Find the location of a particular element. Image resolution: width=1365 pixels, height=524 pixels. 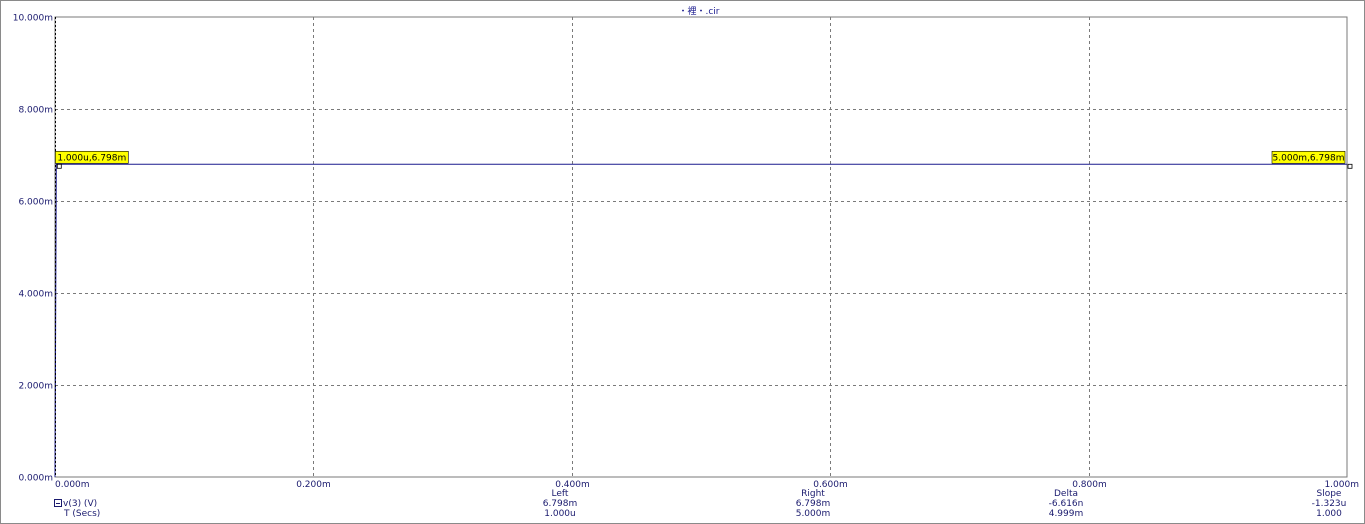

trace-toggle-icon is located at coordinates (58, 503).